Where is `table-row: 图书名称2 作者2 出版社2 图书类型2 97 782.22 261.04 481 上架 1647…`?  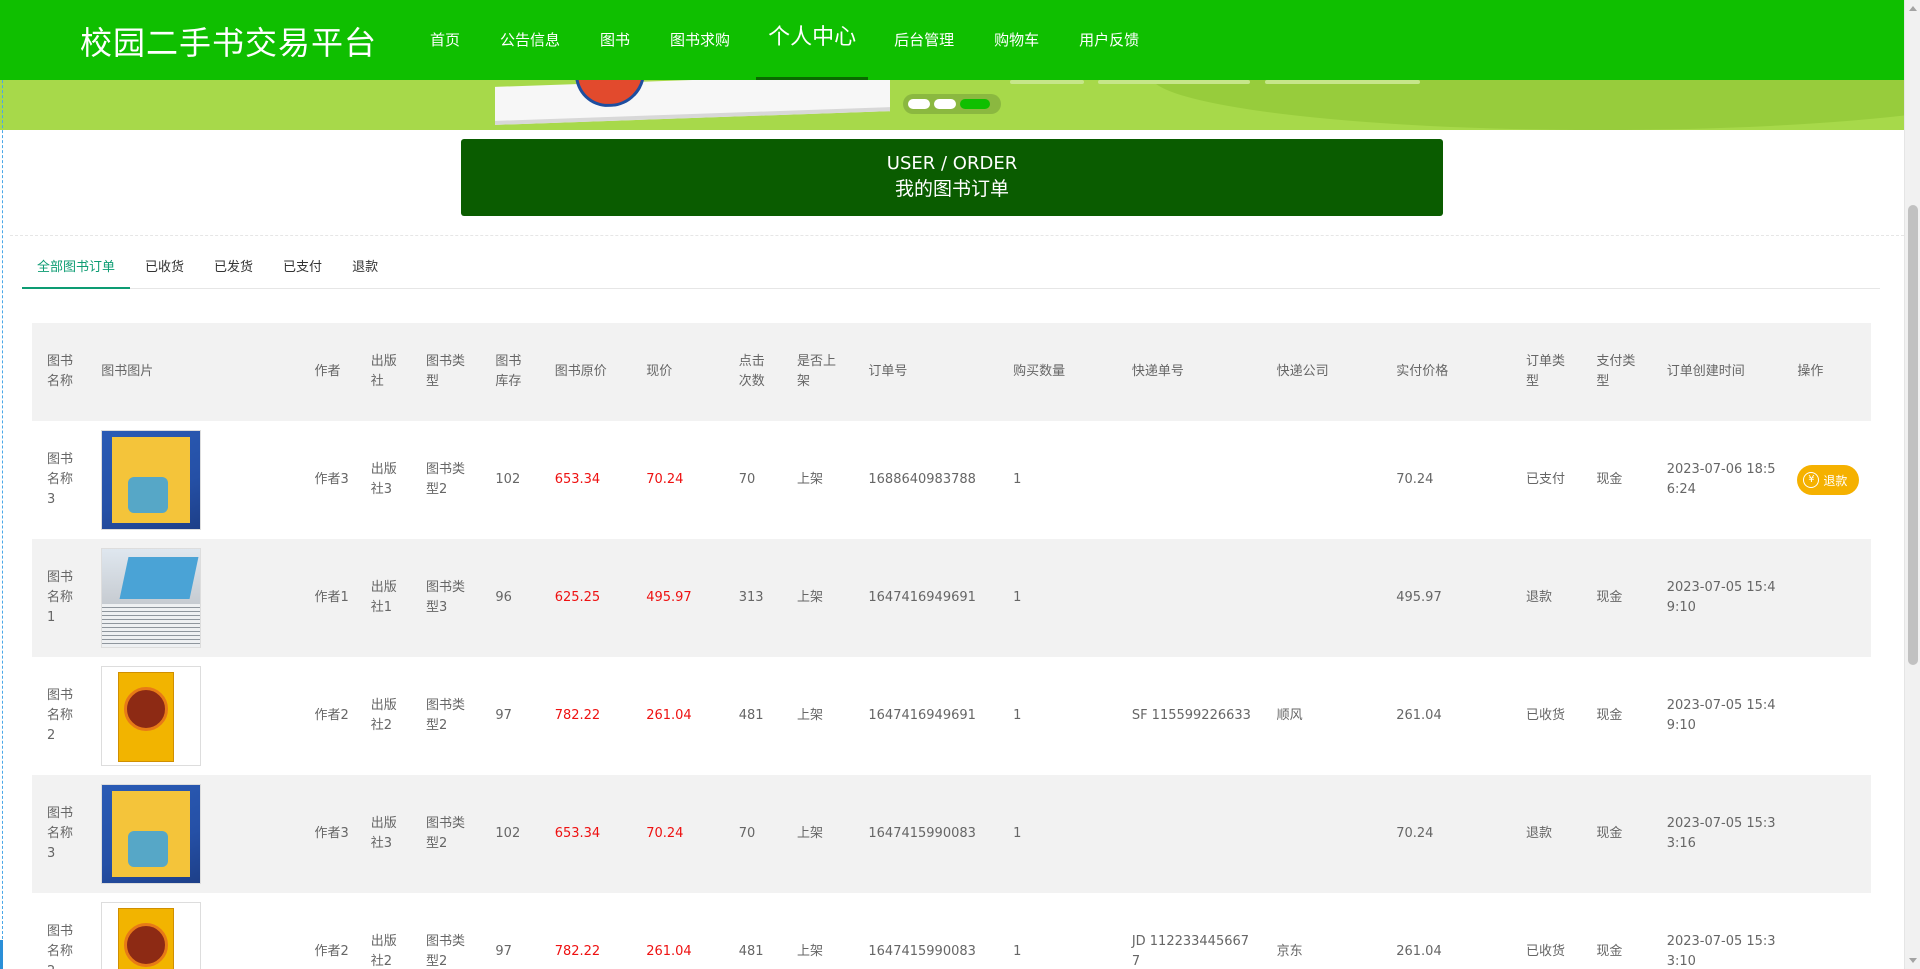 table-row: 图书名称2 作者2 出版社2 图书类型2 97 782.22 261.04 481 上架 1647… is located at coordinates (951, 931).